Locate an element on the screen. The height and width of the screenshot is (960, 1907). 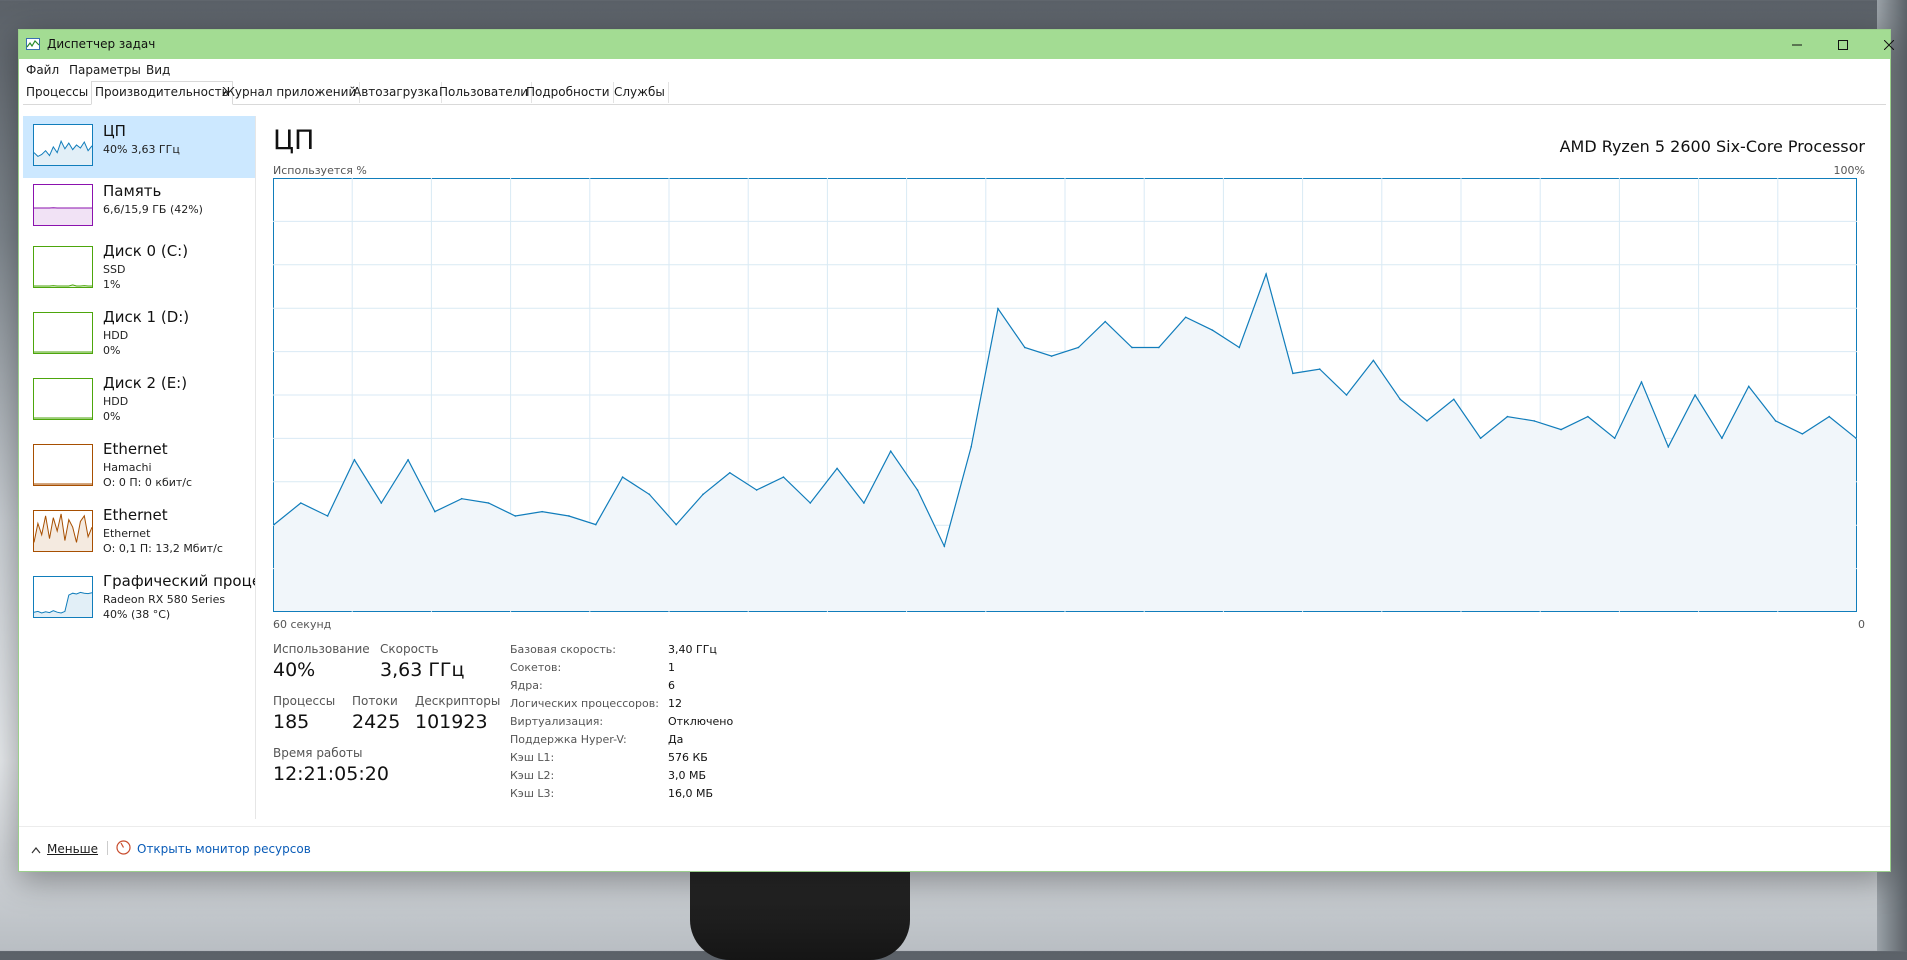
info-value: Отключено is located at coordinates (700, 721).